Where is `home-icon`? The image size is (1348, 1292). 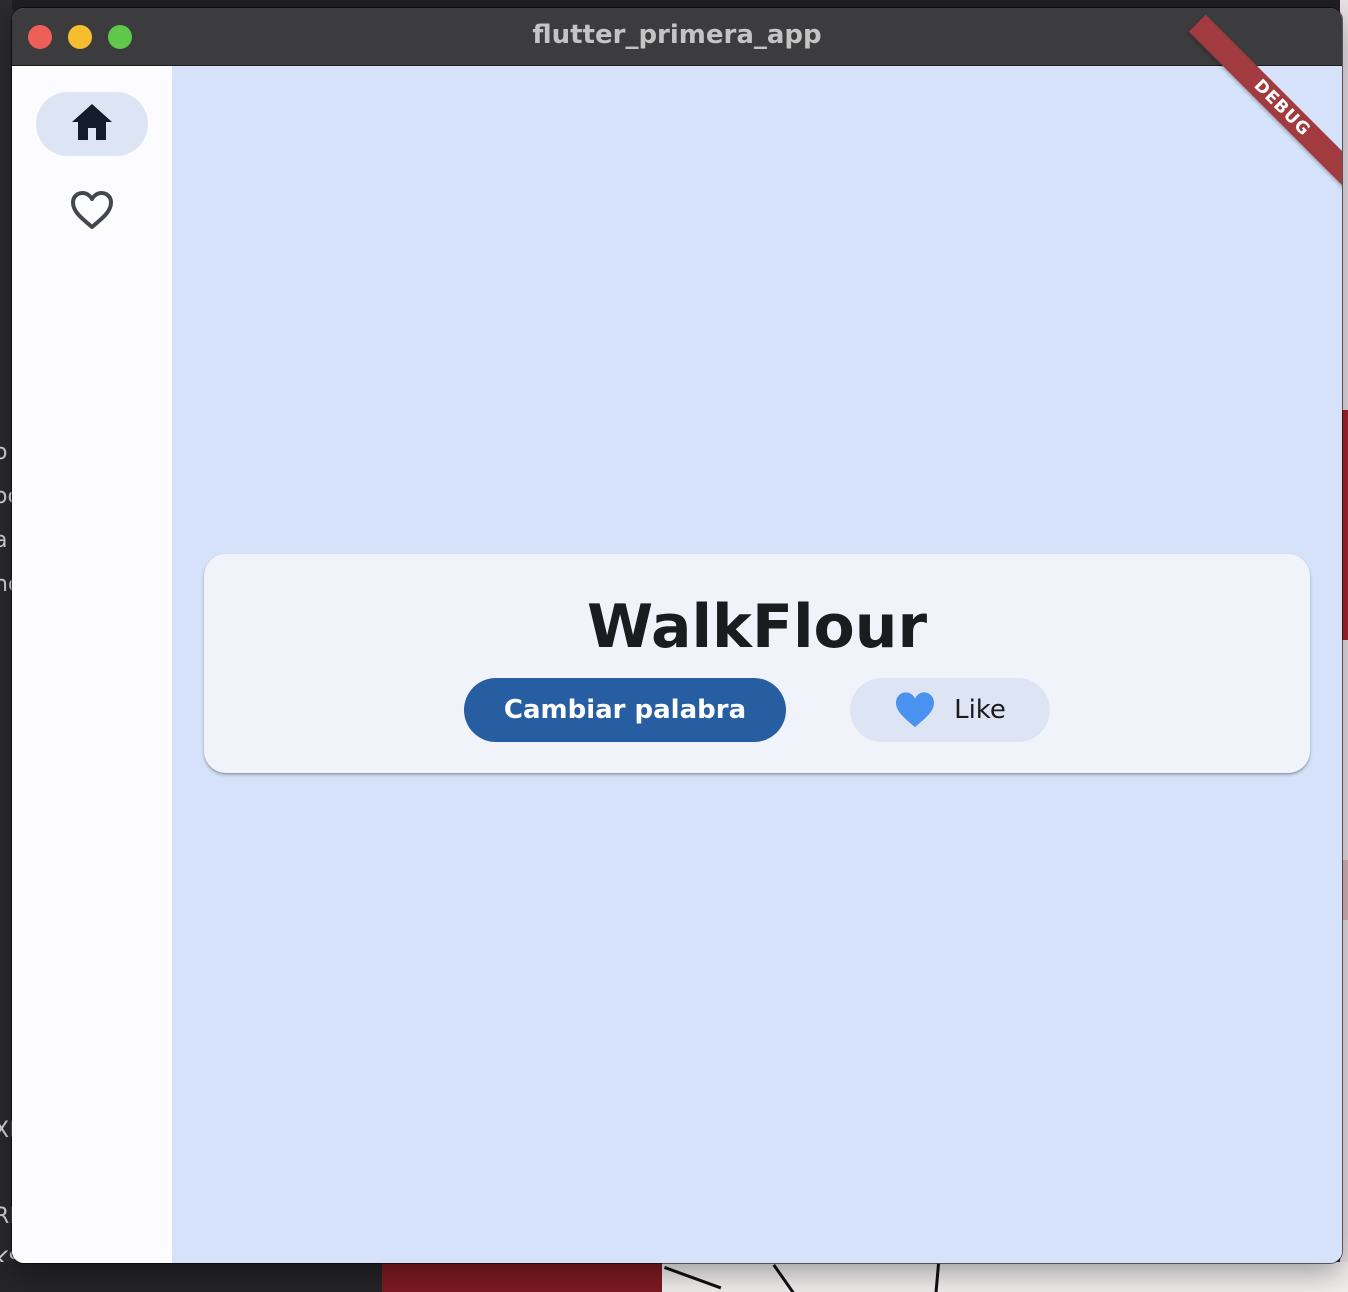 home-icon is located at coordinates (92, 124).